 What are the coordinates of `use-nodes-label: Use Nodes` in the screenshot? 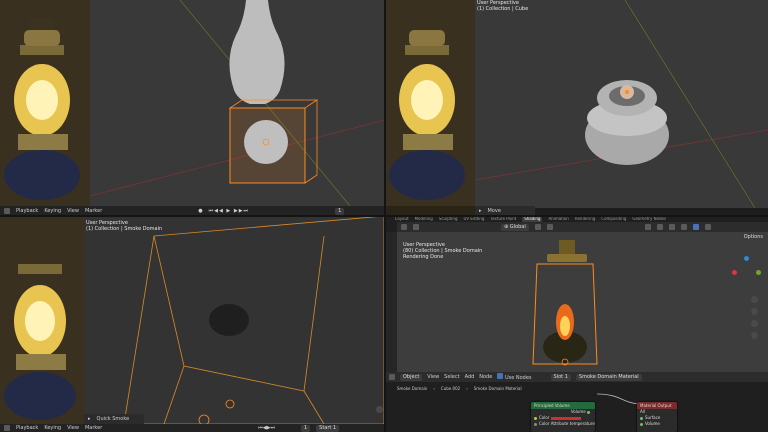 It's located at (518, 378).